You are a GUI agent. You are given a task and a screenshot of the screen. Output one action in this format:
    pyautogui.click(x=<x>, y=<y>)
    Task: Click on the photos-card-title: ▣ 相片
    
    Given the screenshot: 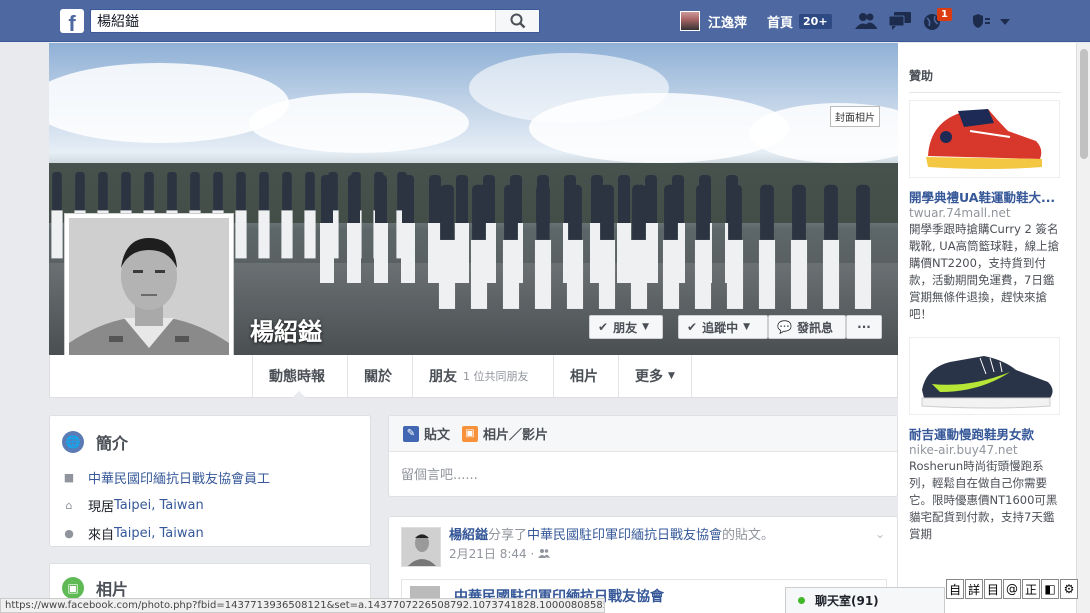 What is the action you would take?
    pyautogui.click(x=210, y=588)
    